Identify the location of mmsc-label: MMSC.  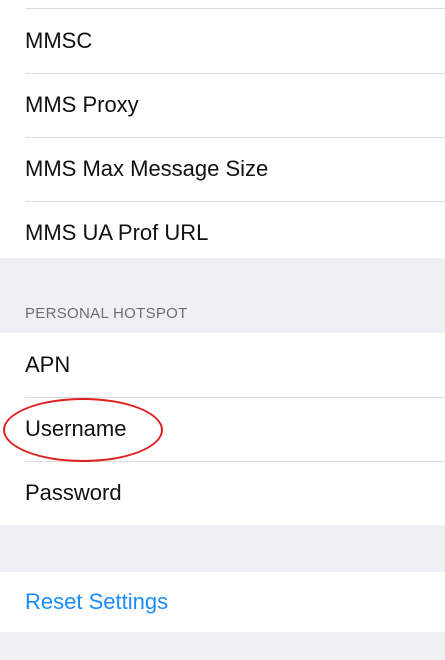
(59, 40).